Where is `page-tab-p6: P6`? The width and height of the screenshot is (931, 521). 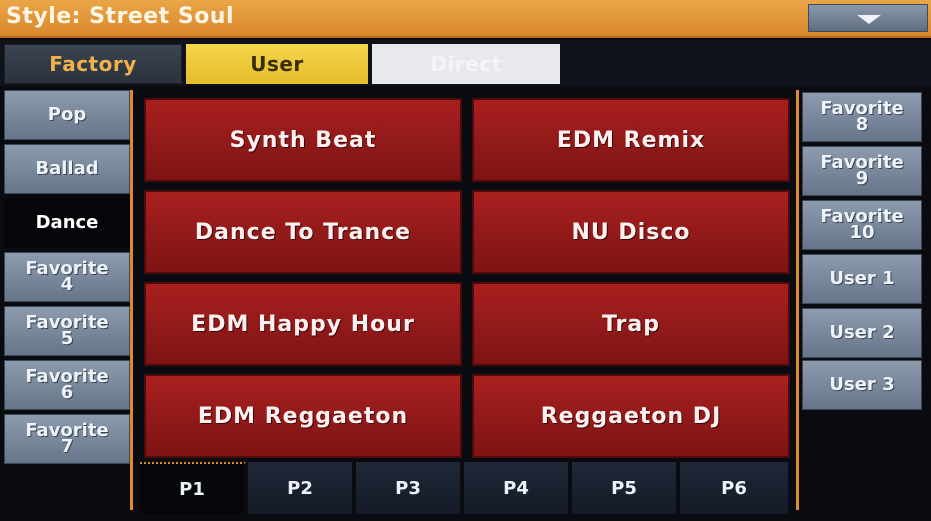 page-tab-p6: P6 is located at coordinates (735, 488).